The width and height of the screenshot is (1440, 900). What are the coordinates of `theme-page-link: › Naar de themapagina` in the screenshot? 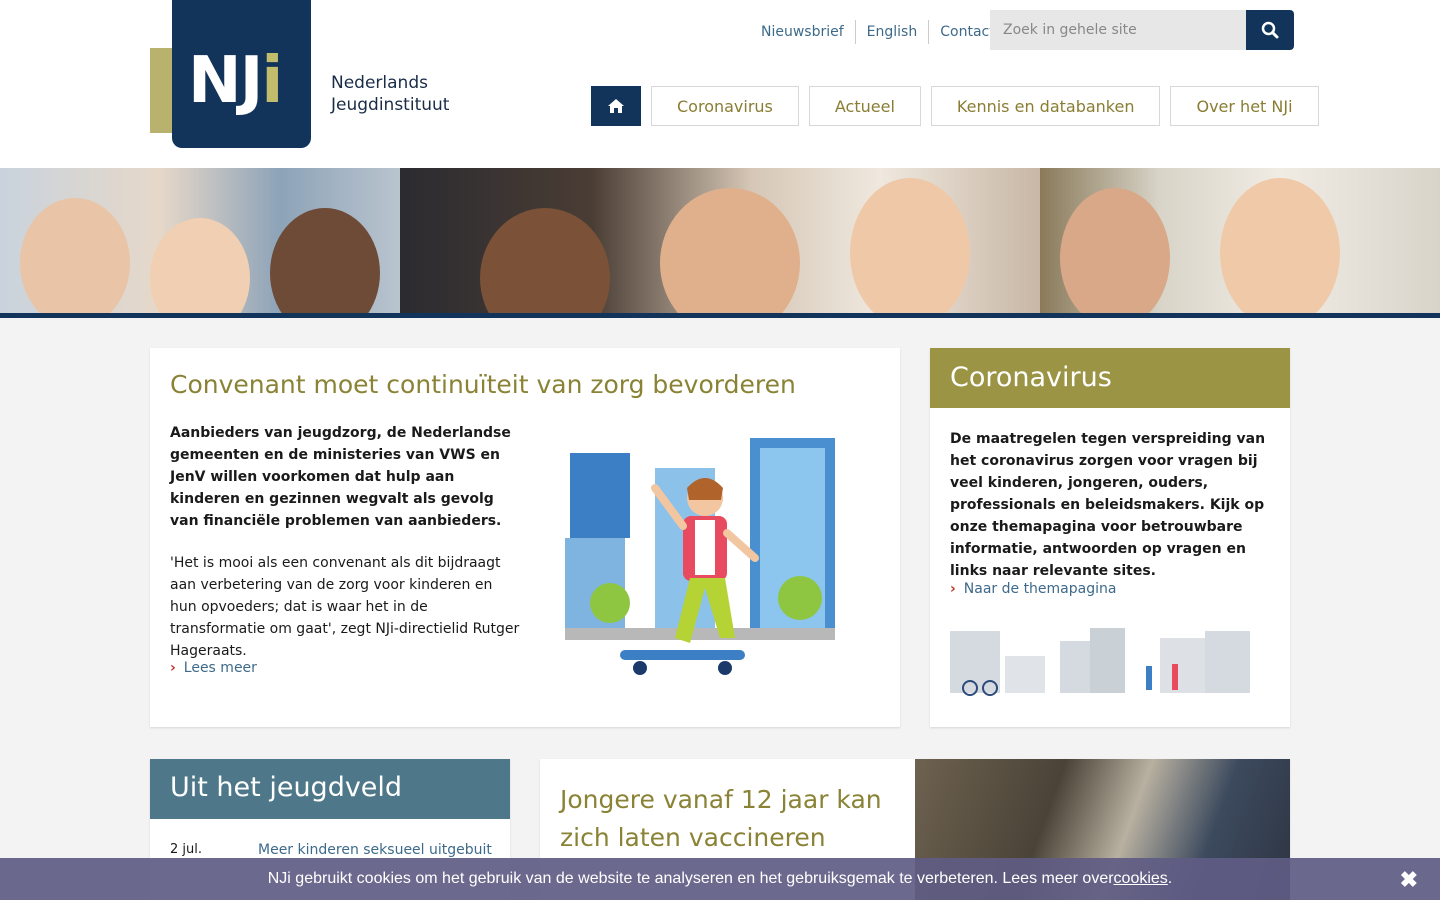 It's located at (1033, 589).